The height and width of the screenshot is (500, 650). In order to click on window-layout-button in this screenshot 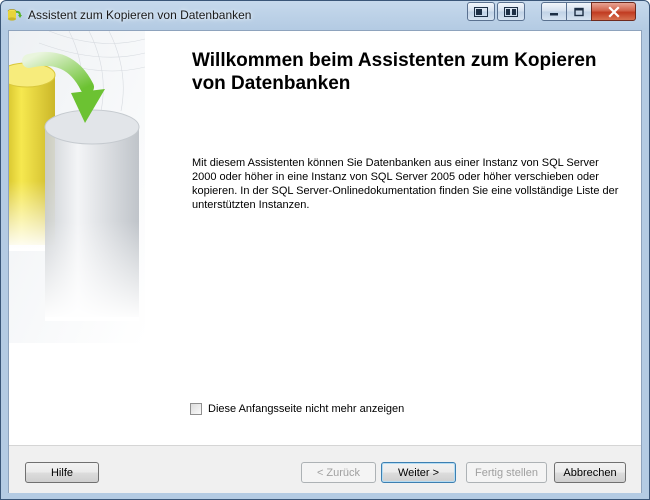, I will do `click(481, 11)`.